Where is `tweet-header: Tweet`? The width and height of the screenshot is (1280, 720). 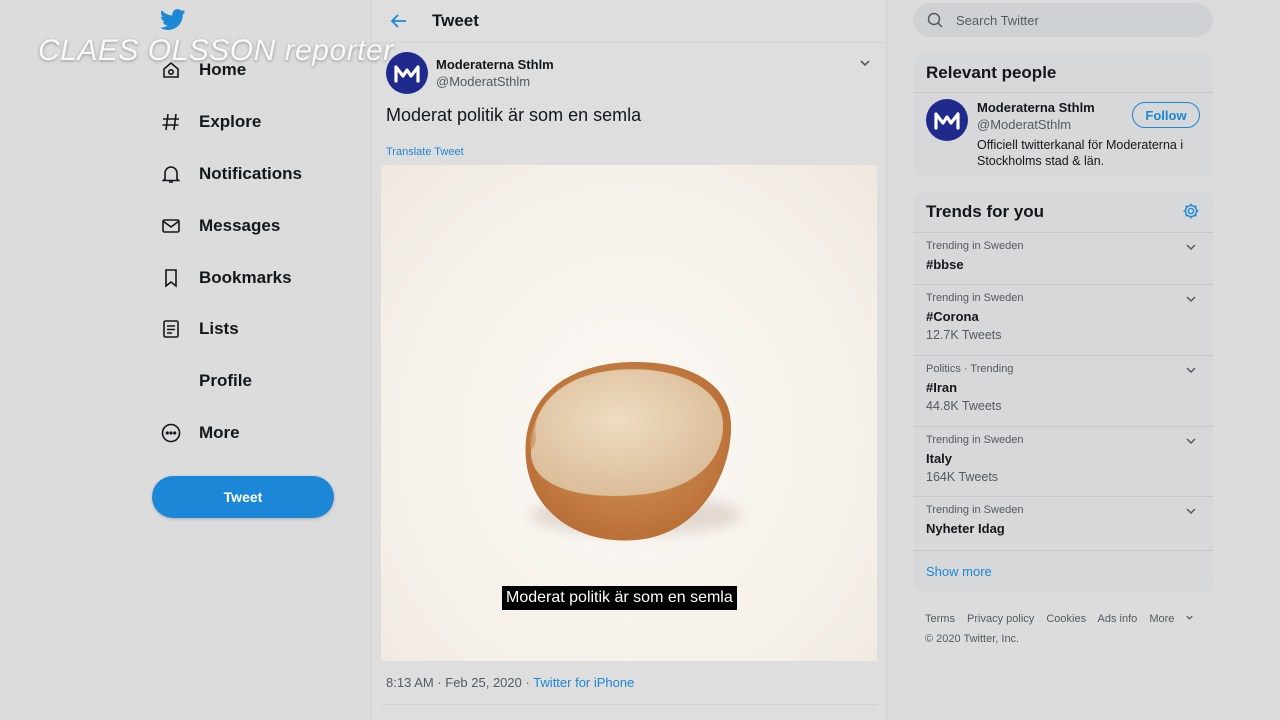
tweet-header: Tweet is located at coordinates (629, 21).